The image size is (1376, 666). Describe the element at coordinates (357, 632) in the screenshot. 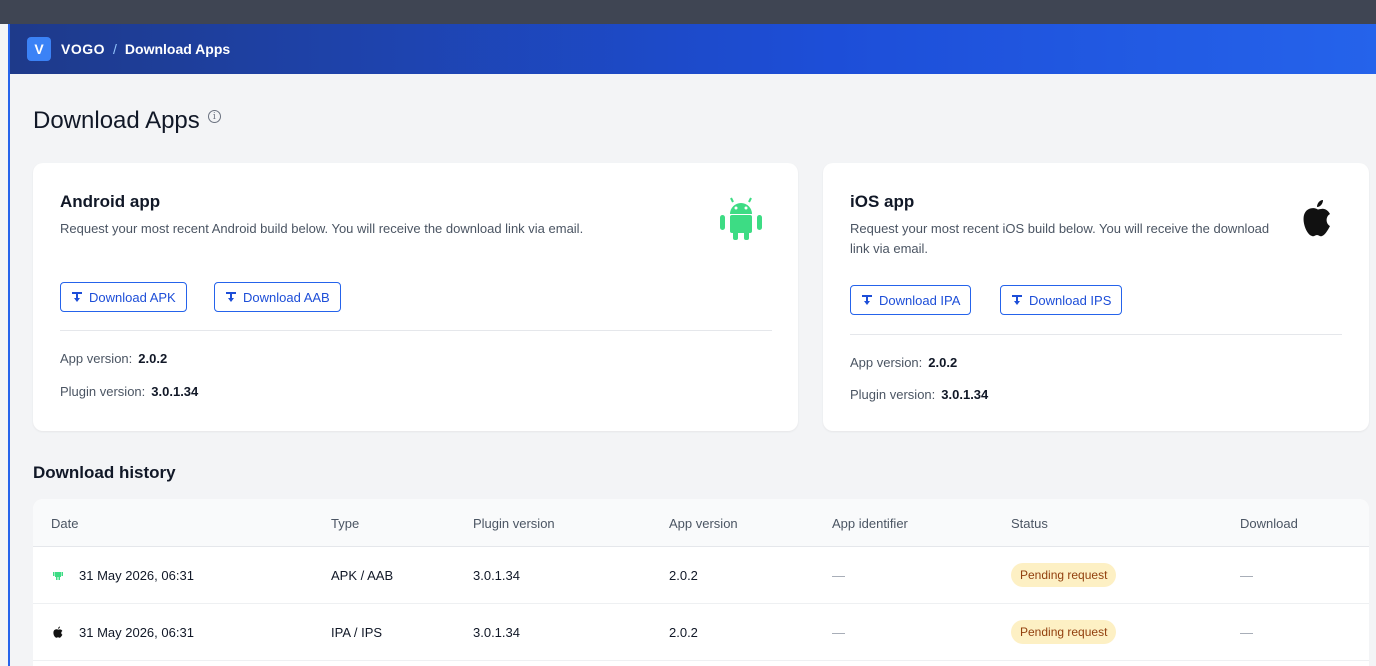

I see `cell-type: IPA / IPS` at that location.